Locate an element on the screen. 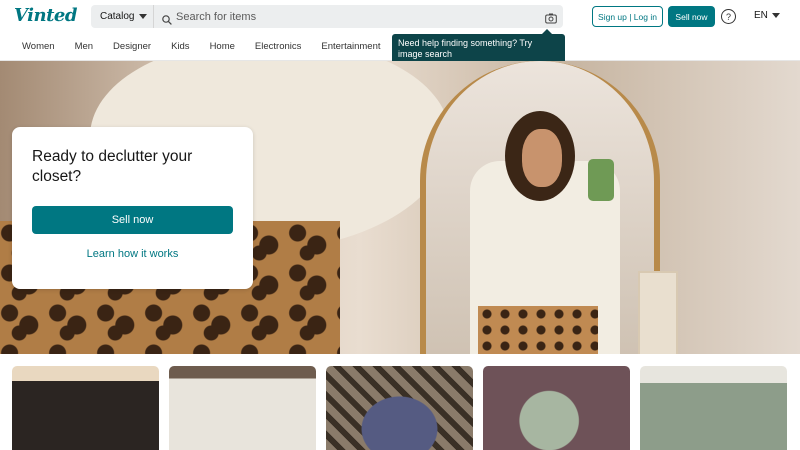  catalog-dropdown: Catalog is located at coordinates (122, 16).